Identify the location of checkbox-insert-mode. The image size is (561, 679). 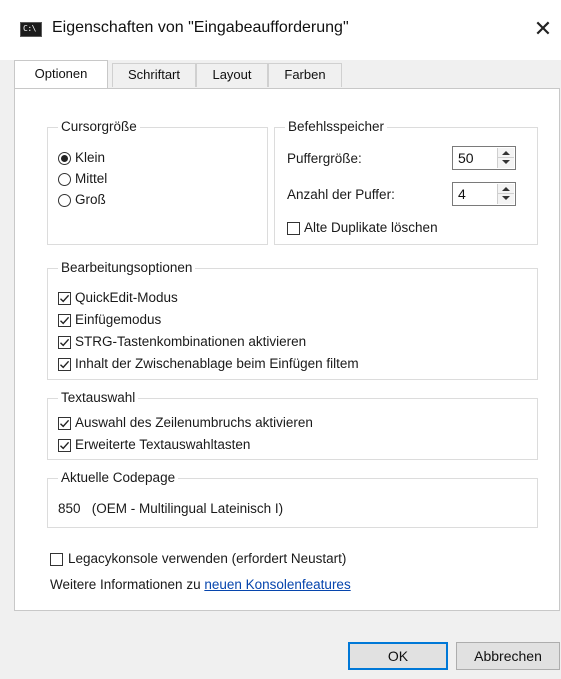
(64, 320).